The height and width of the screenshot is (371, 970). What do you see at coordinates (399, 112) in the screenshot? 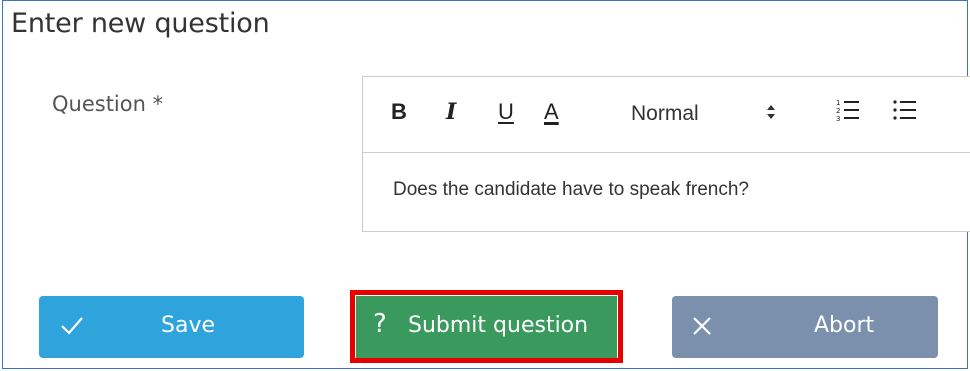
I see `bold-button: B` at bounding box center [399, 112].